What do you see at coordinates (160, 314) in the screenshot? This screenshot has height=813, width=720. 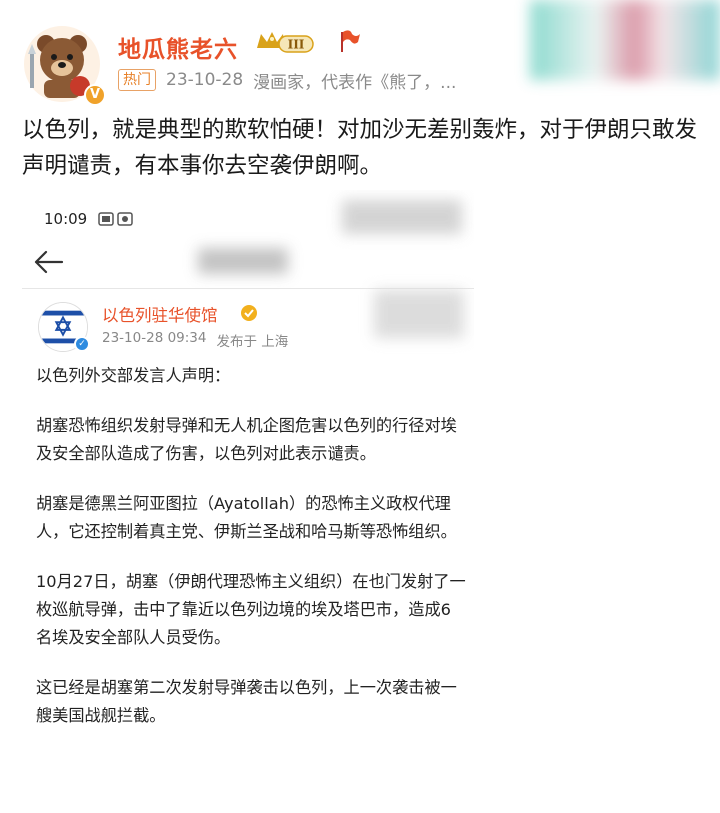 I see `account-name: 以色列驻华使馆` at bounding box center [160, 314].